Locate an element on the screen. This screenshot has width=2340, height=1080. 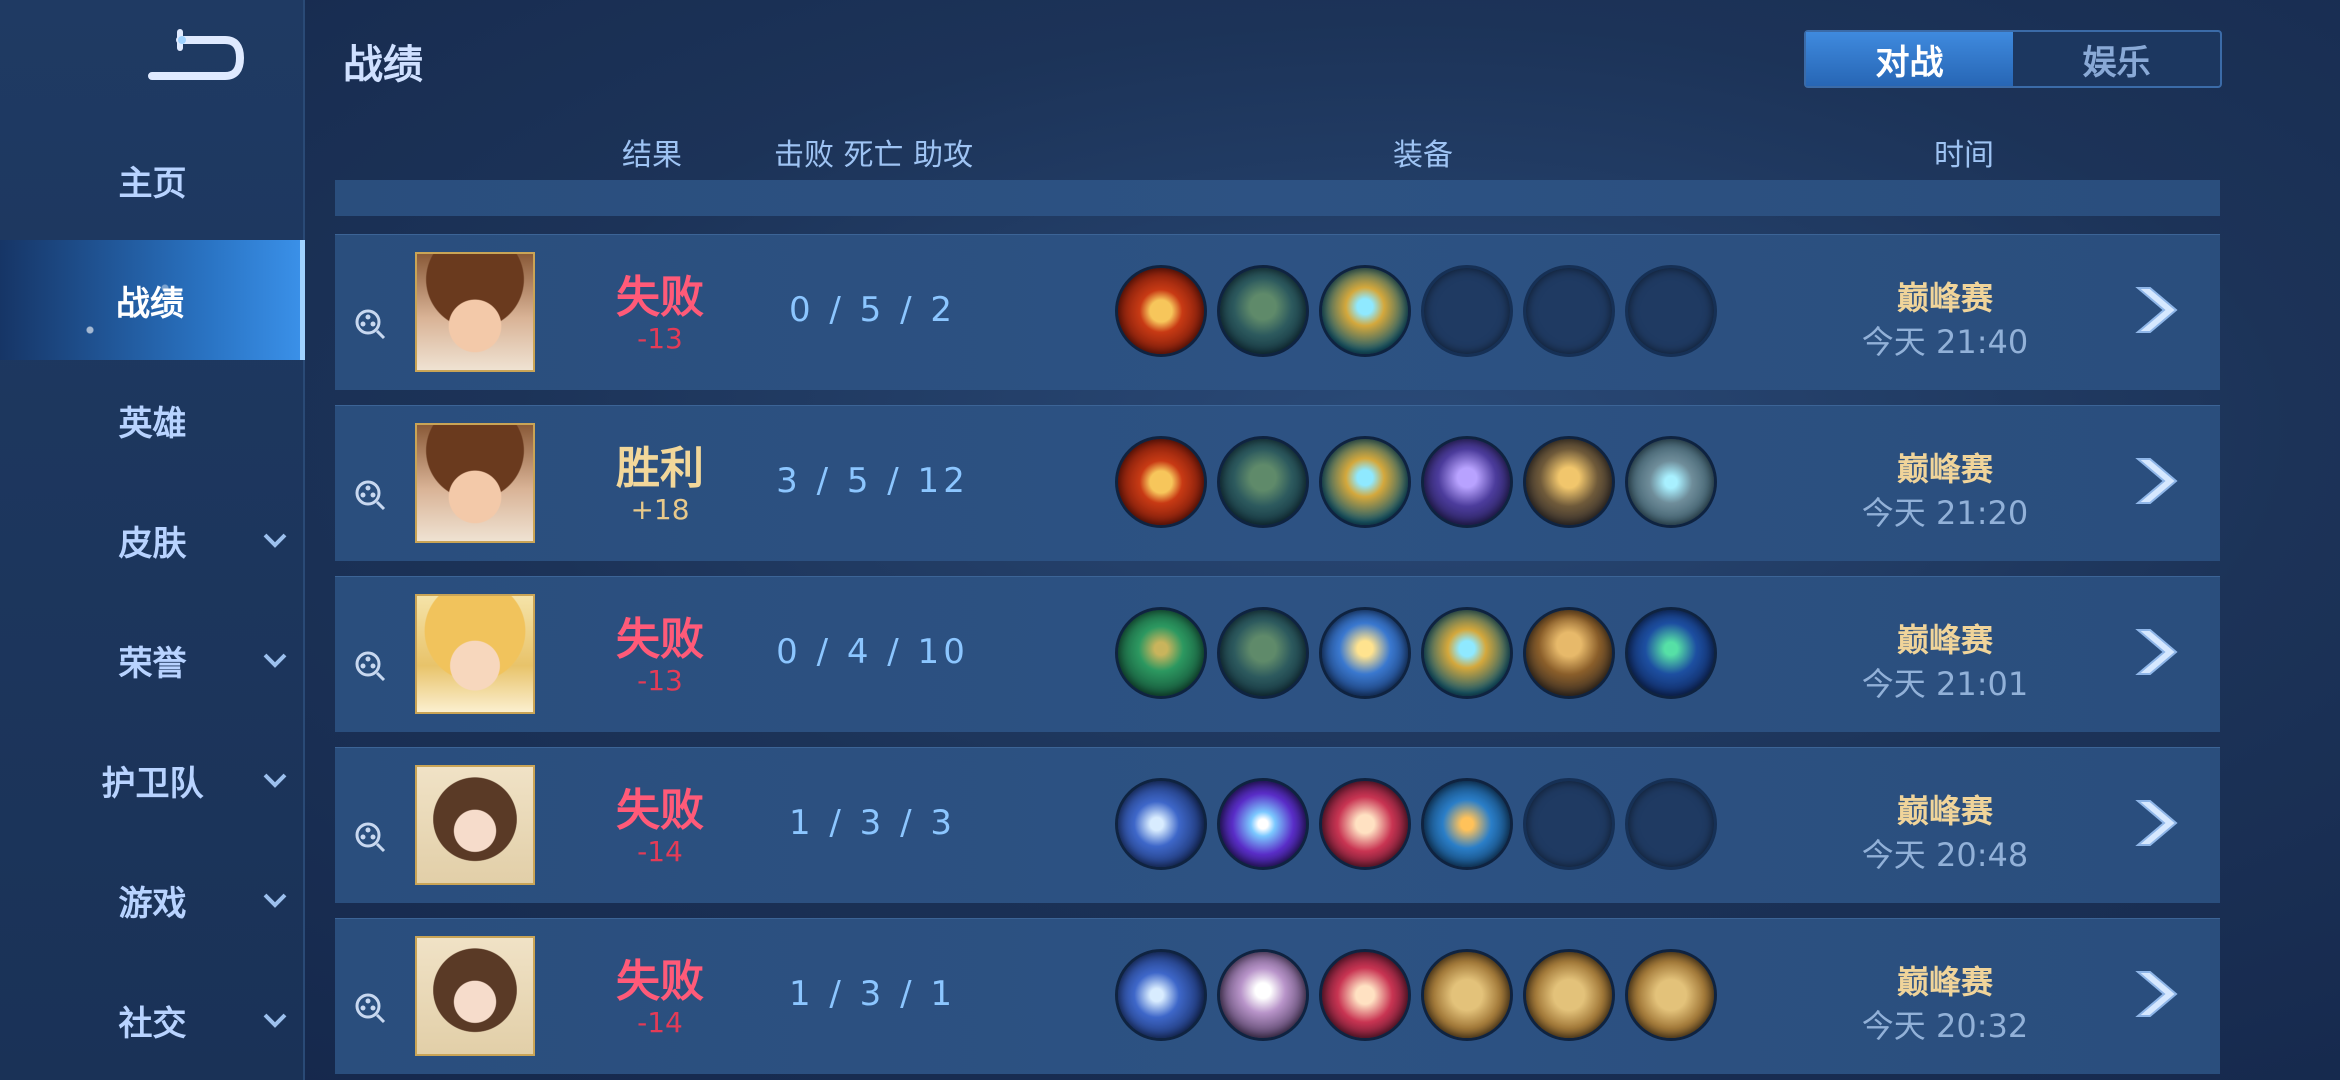
mode-switch: 对战 娱乐 is located at coordinates (2013, 59).